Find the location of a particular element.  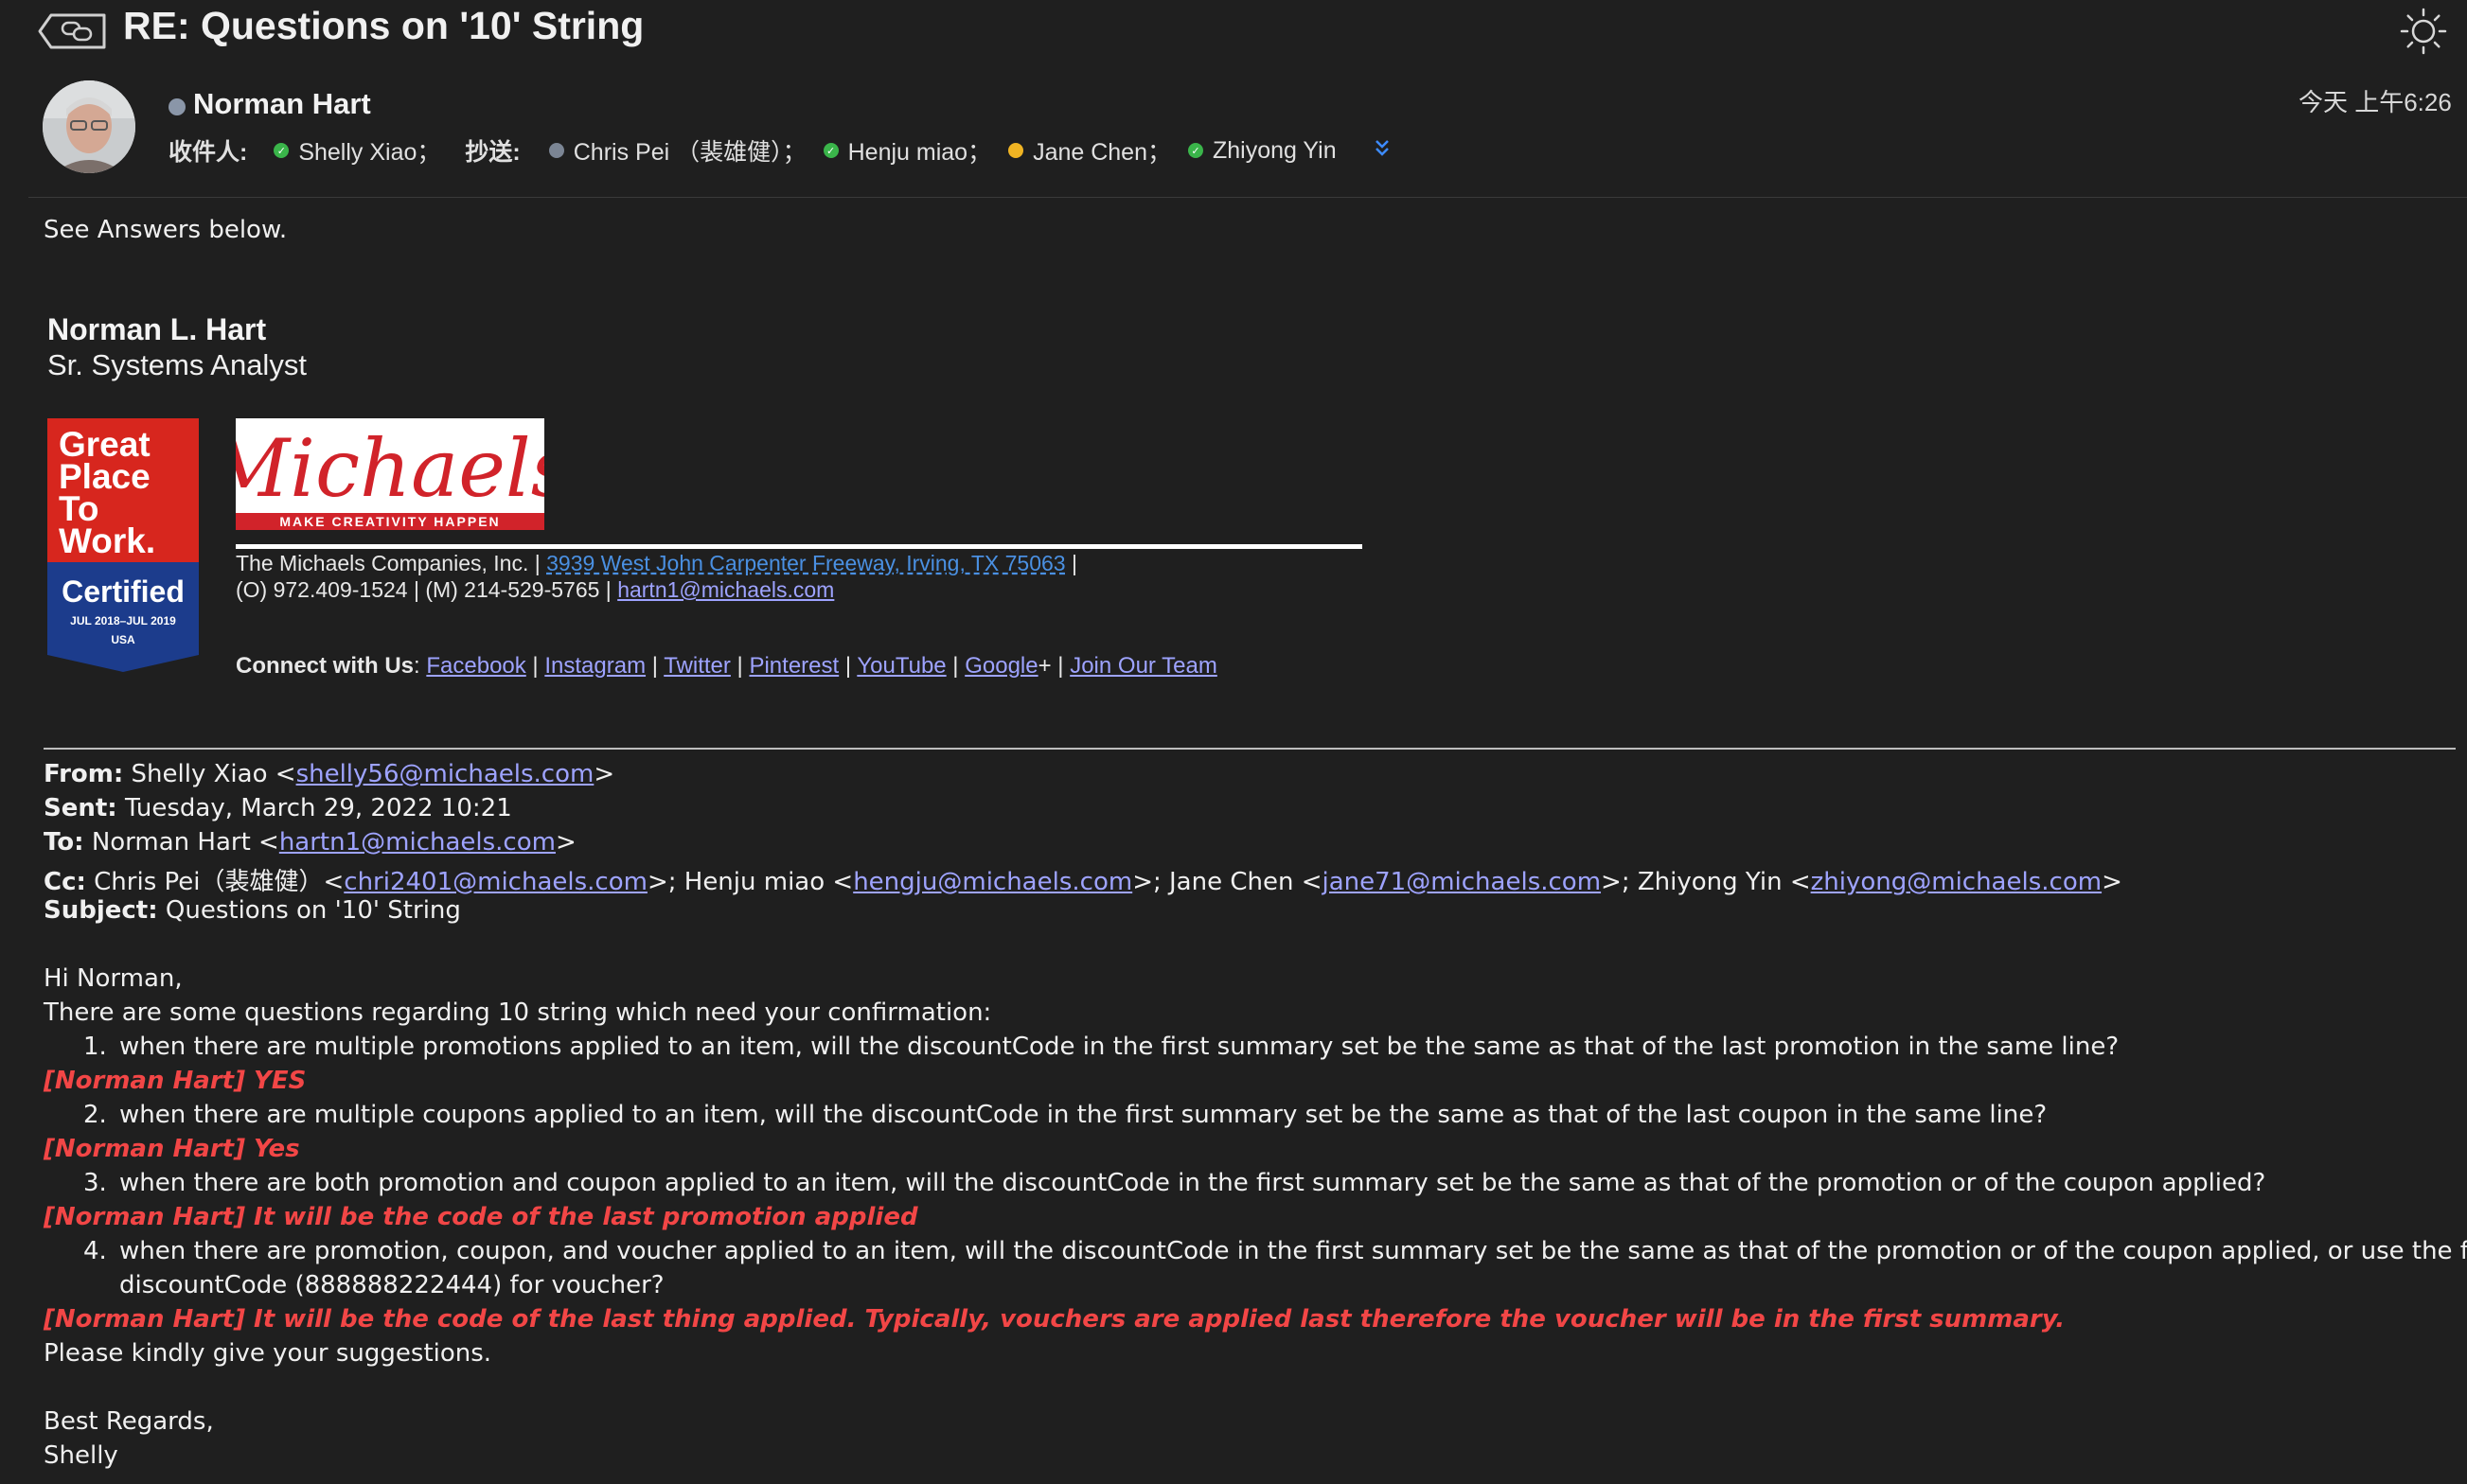

greeting: Hi Norman, is located at coordinates (113, 978).